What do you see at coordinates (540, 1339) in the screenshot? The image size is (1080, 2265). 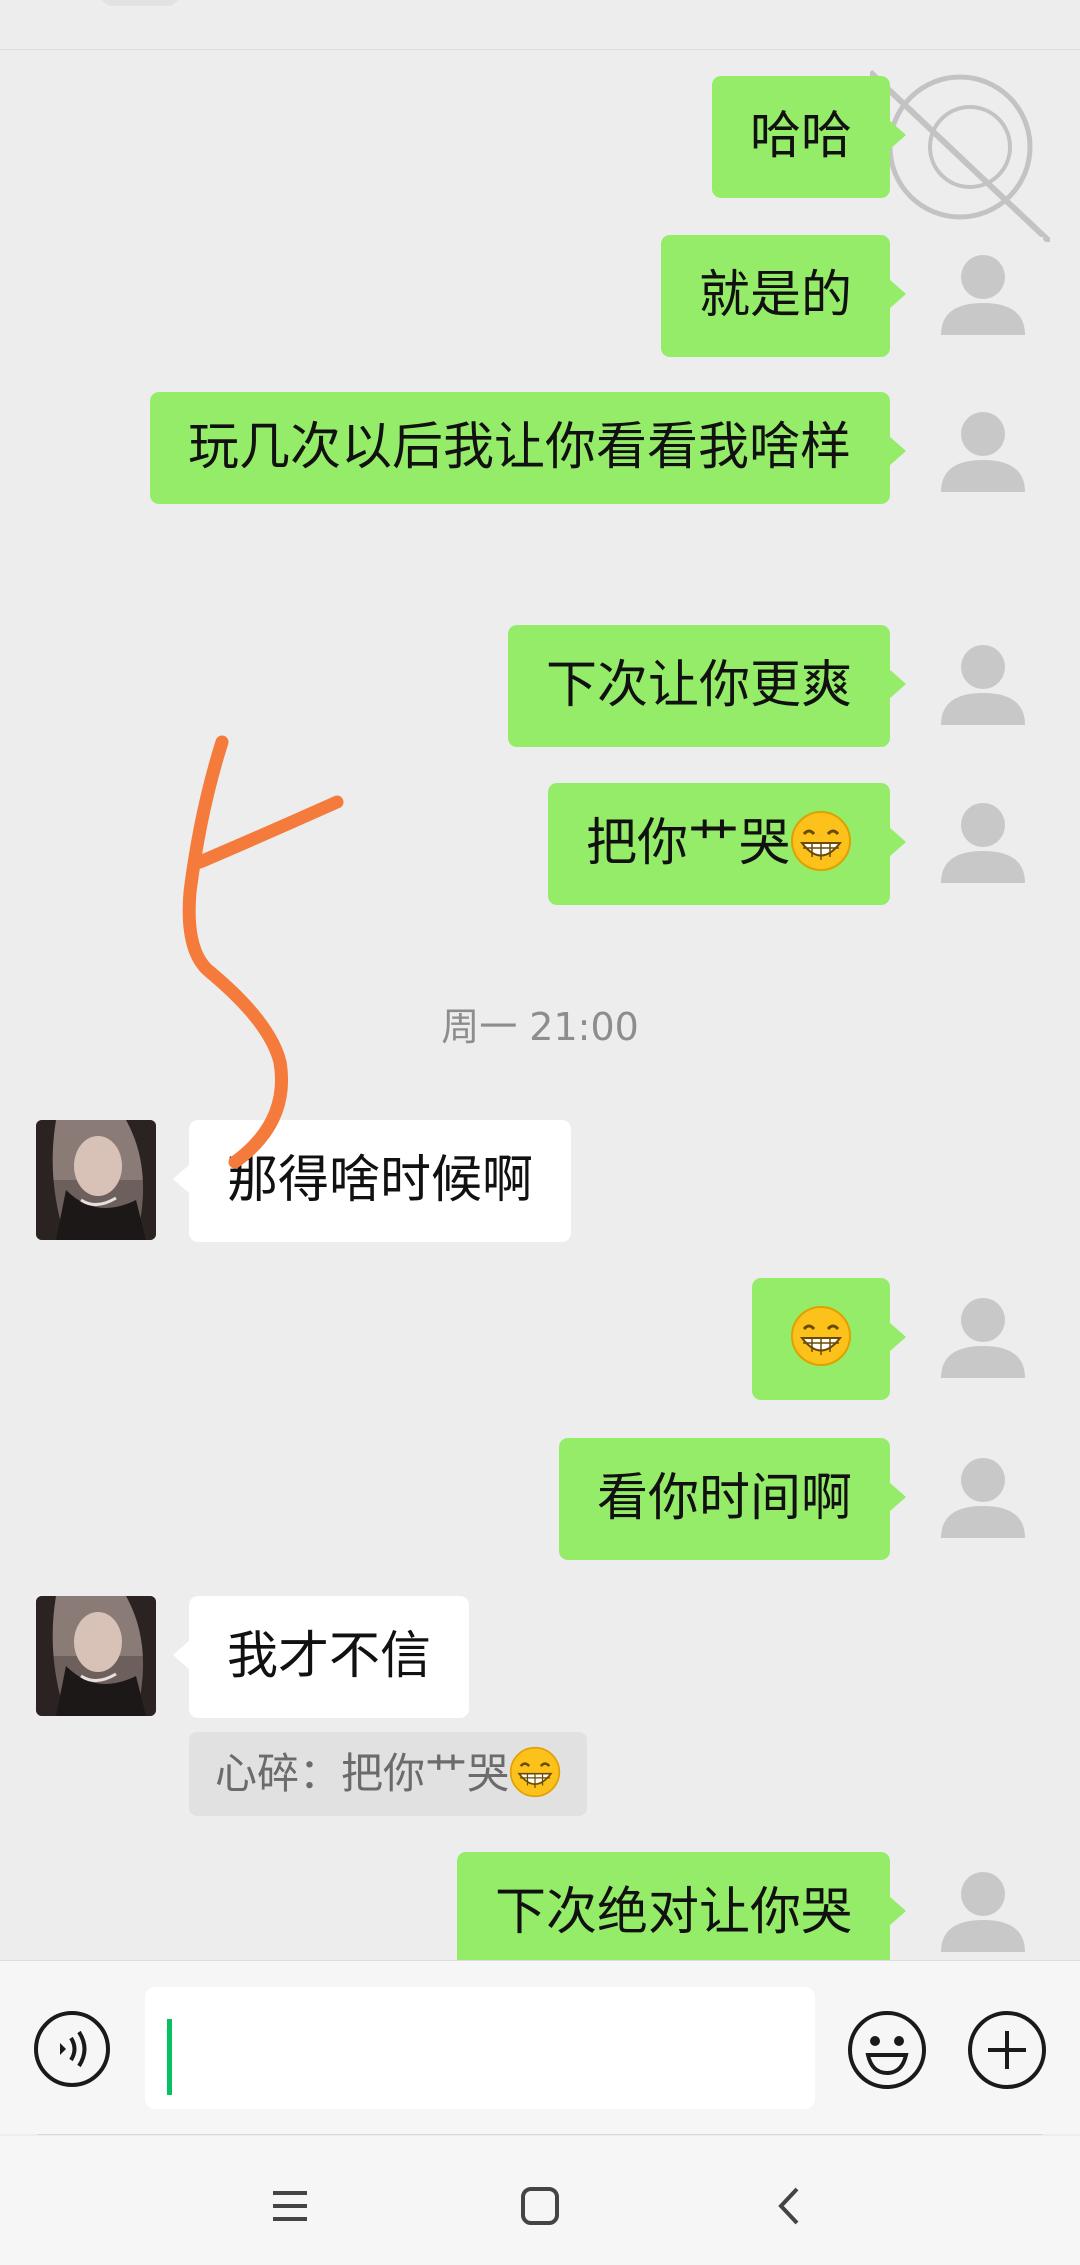 I see `message-row` at bounding box center [540, 1339].